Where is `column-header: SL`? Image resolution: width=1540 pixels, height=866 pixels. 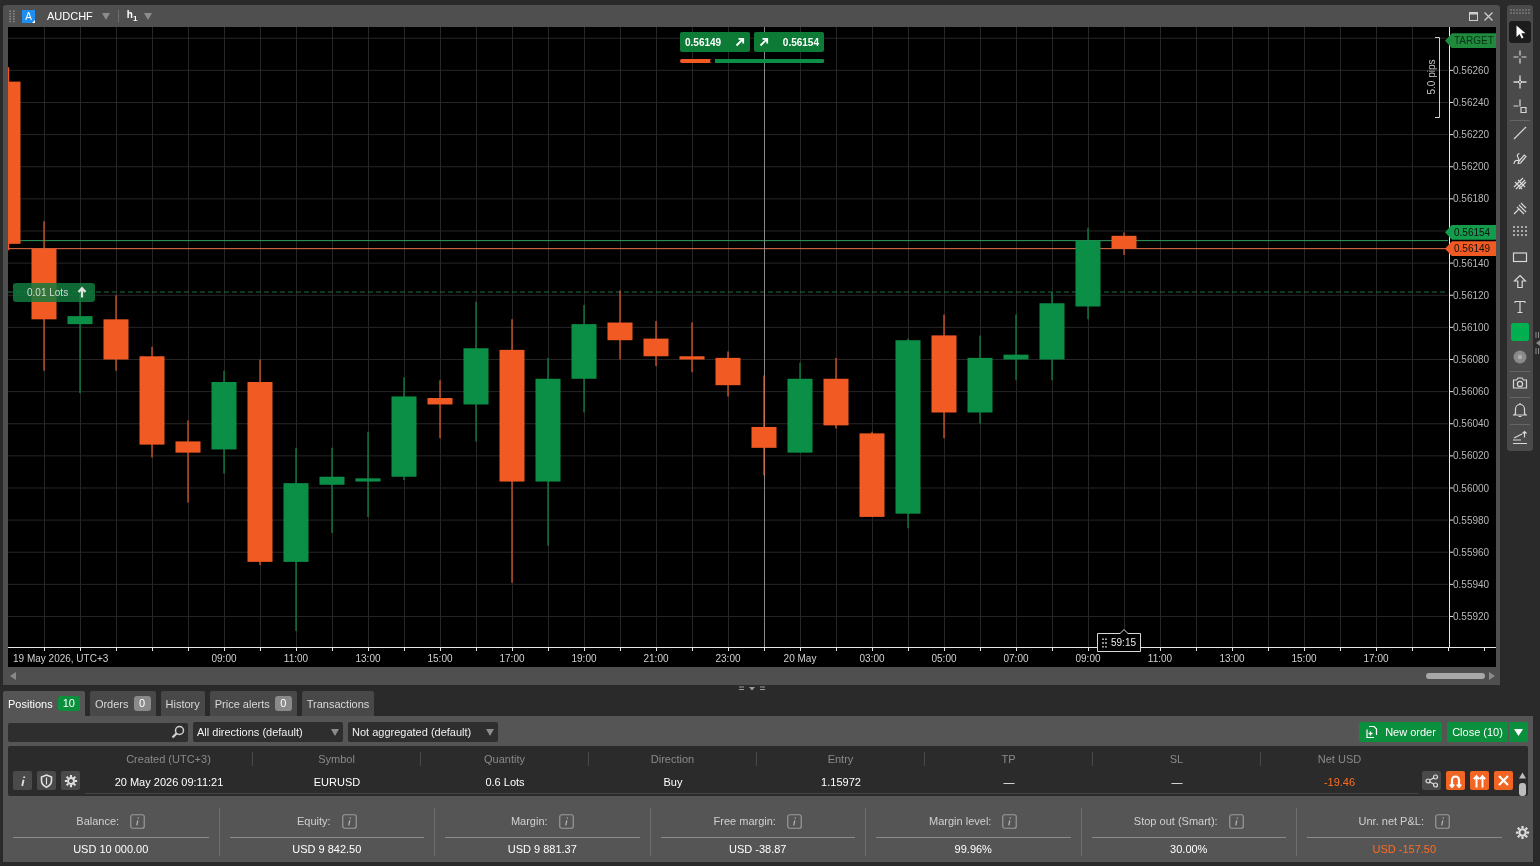 column-header: SL is located at coordinates (1177, 759).